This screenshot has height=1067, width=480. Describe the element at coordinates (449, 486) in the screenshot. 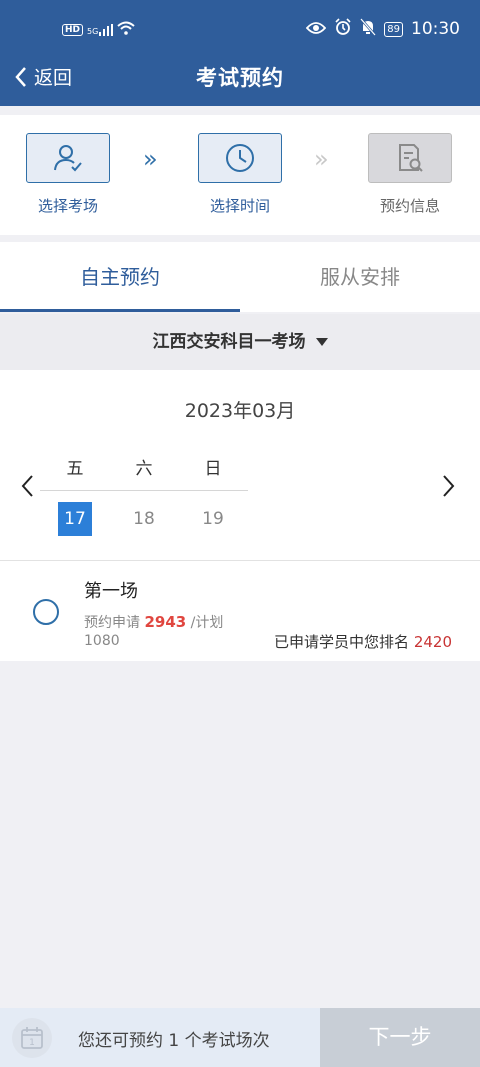

I see `chevron-right-icon` at that location.